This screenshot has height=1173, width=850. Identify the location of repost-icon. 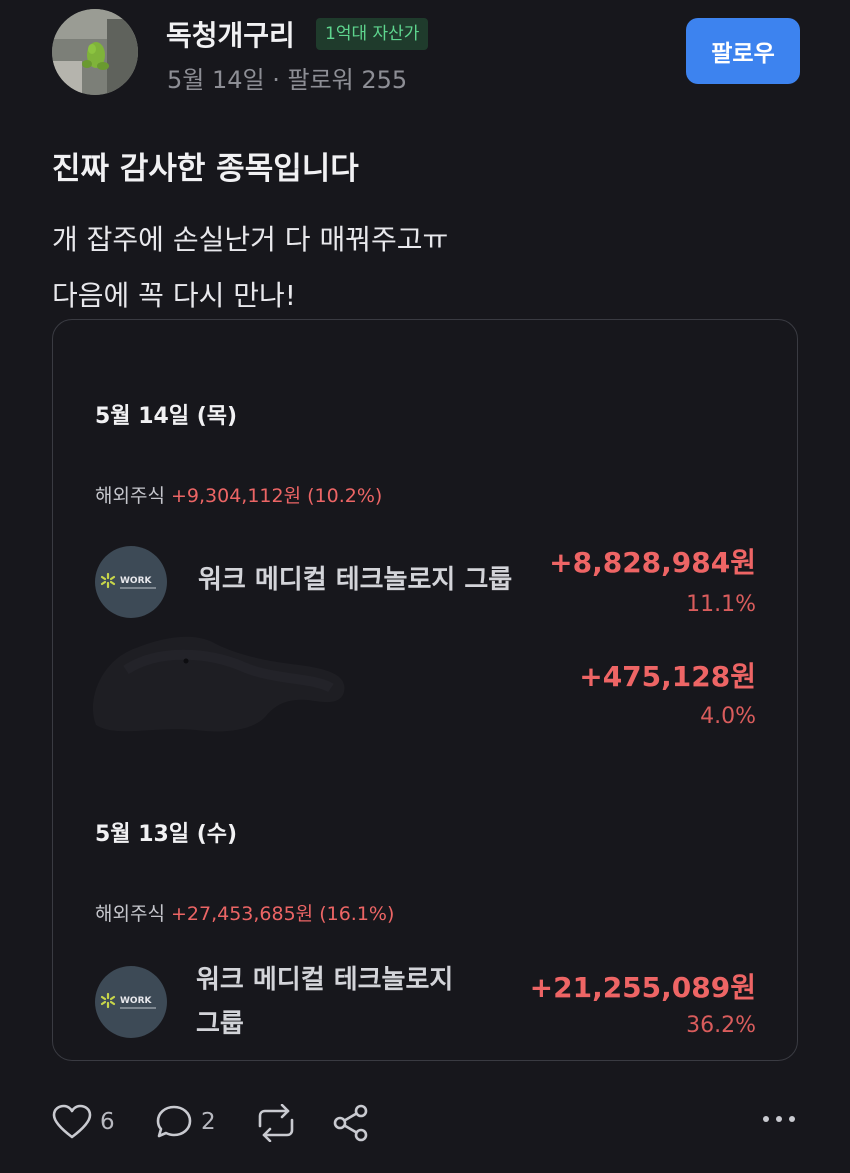
(276, 1123).